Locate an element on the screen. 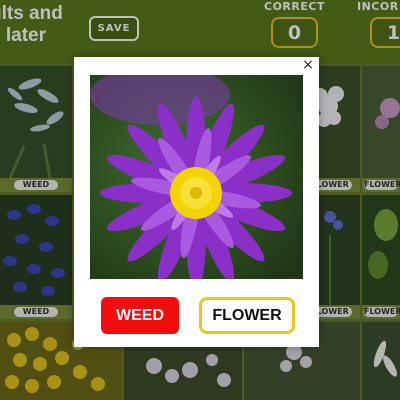 The height and width of the screenshot is (400, 400). close-icon: × is located at coordinates (308, 65).